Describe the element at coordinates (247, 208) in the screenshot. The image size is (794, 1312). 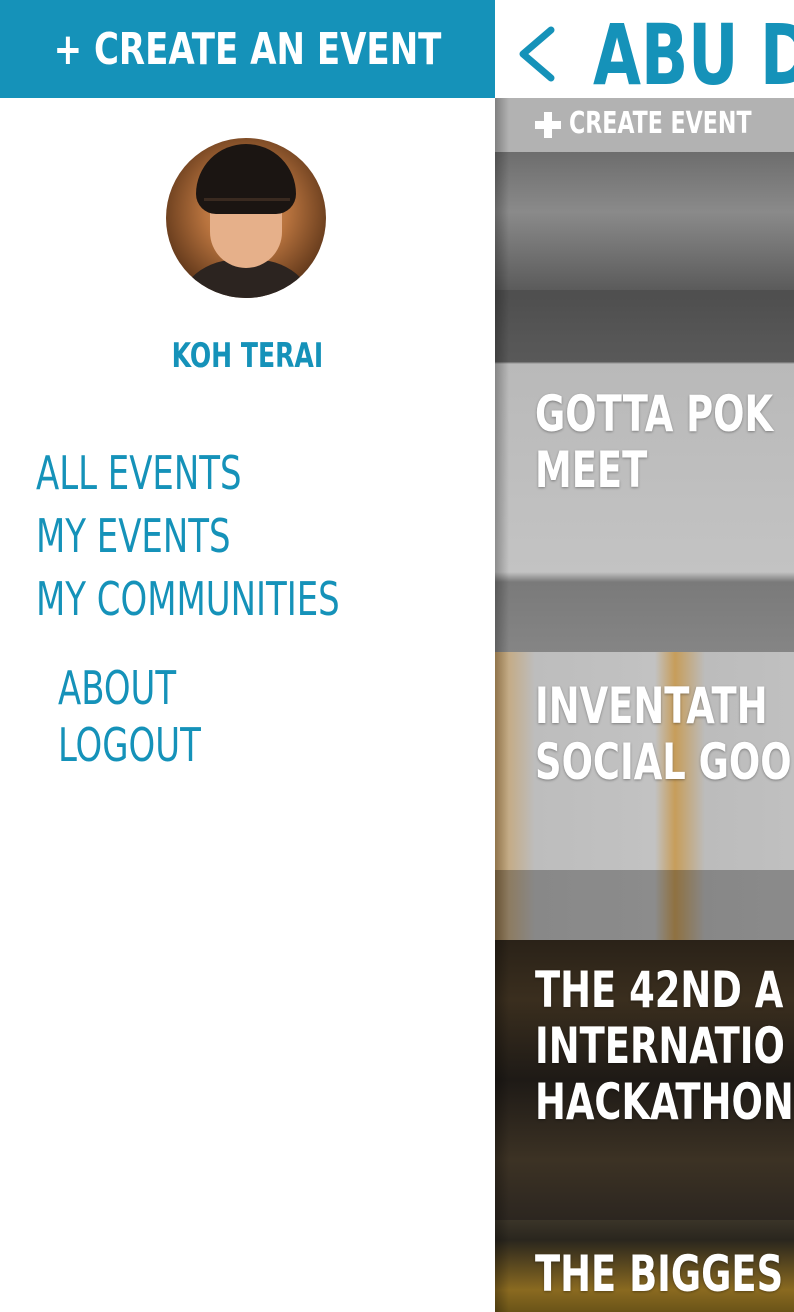
I see `avatar-glasses` at that location.